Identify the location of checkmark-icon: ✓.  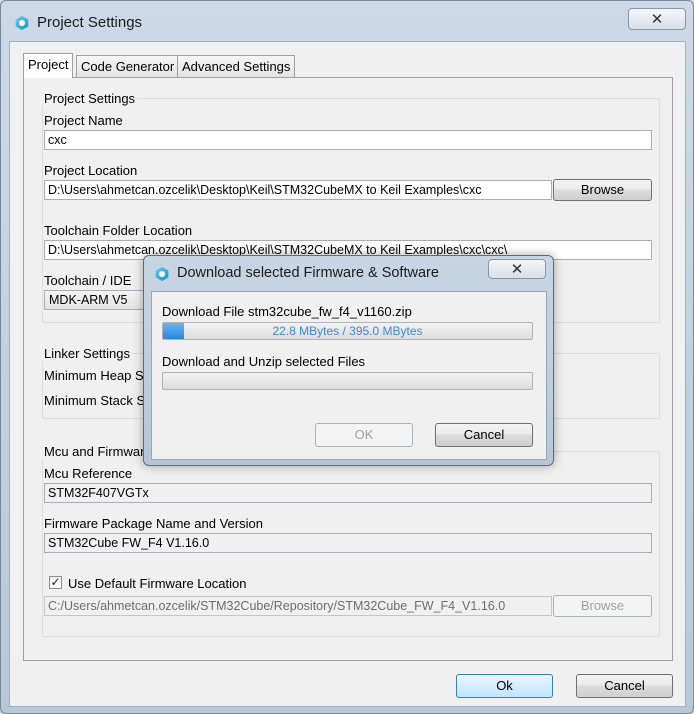
(55, 582).